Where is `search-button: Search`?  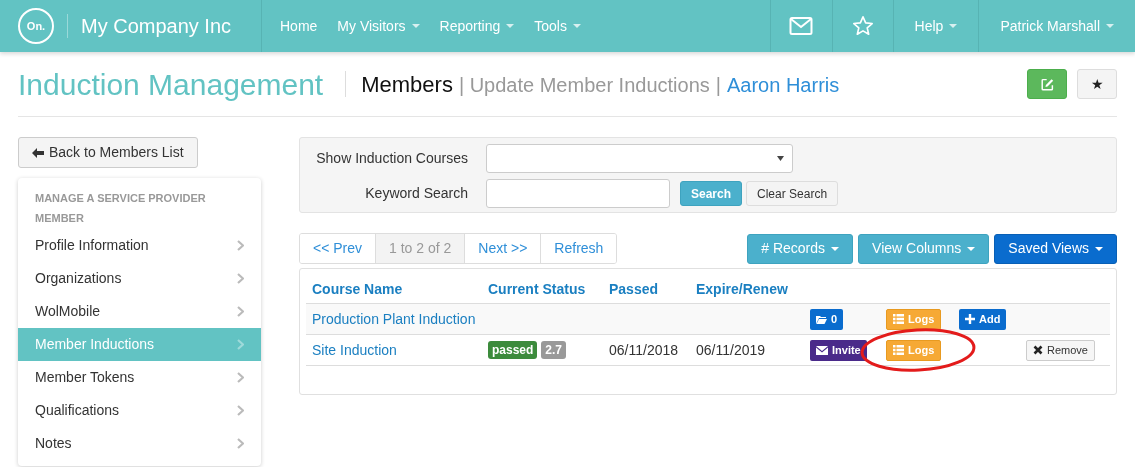
search-button: Search is located at coordinates (711, 193).